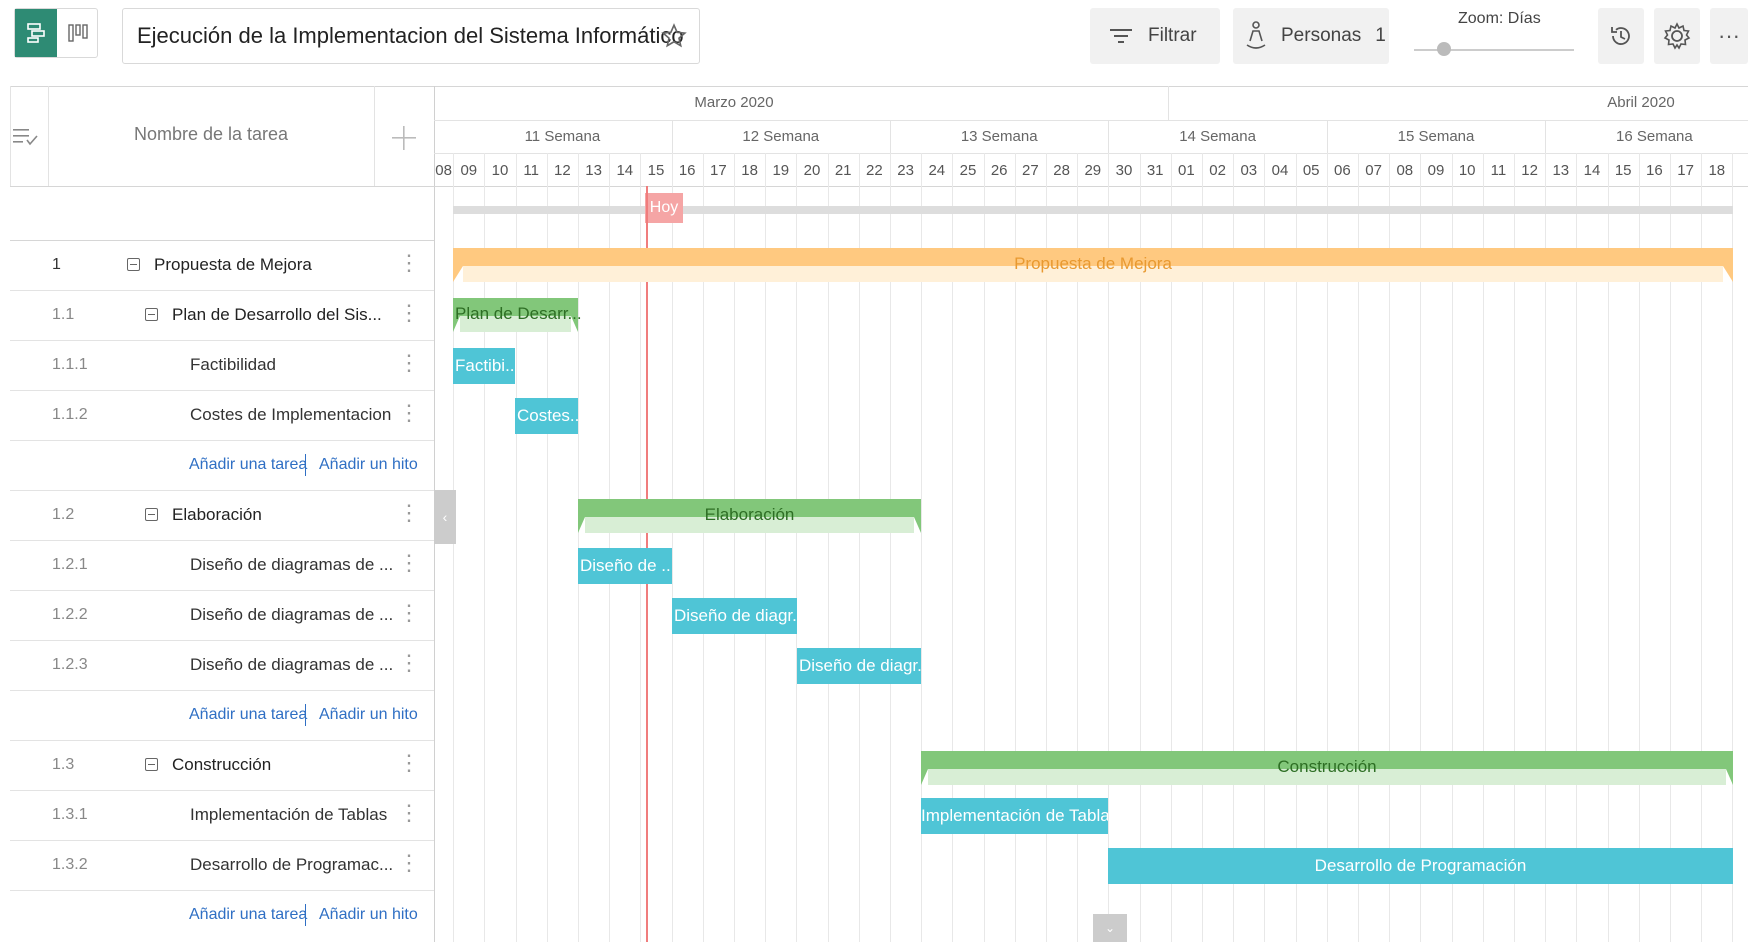  Describe the element at coordinates (1093, 263) in the screenshot. I see `bar-label: Propuesta de Mejora` at that location.